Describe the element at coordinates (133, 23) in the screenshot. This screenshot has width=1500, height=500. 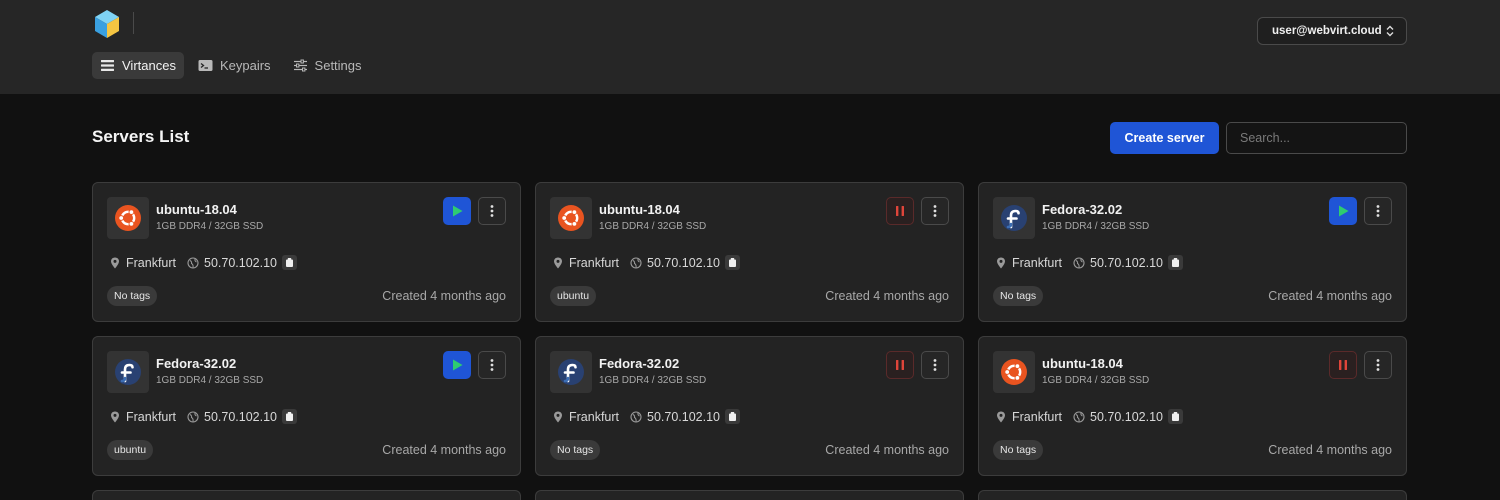
I see `header-divider` at that location.